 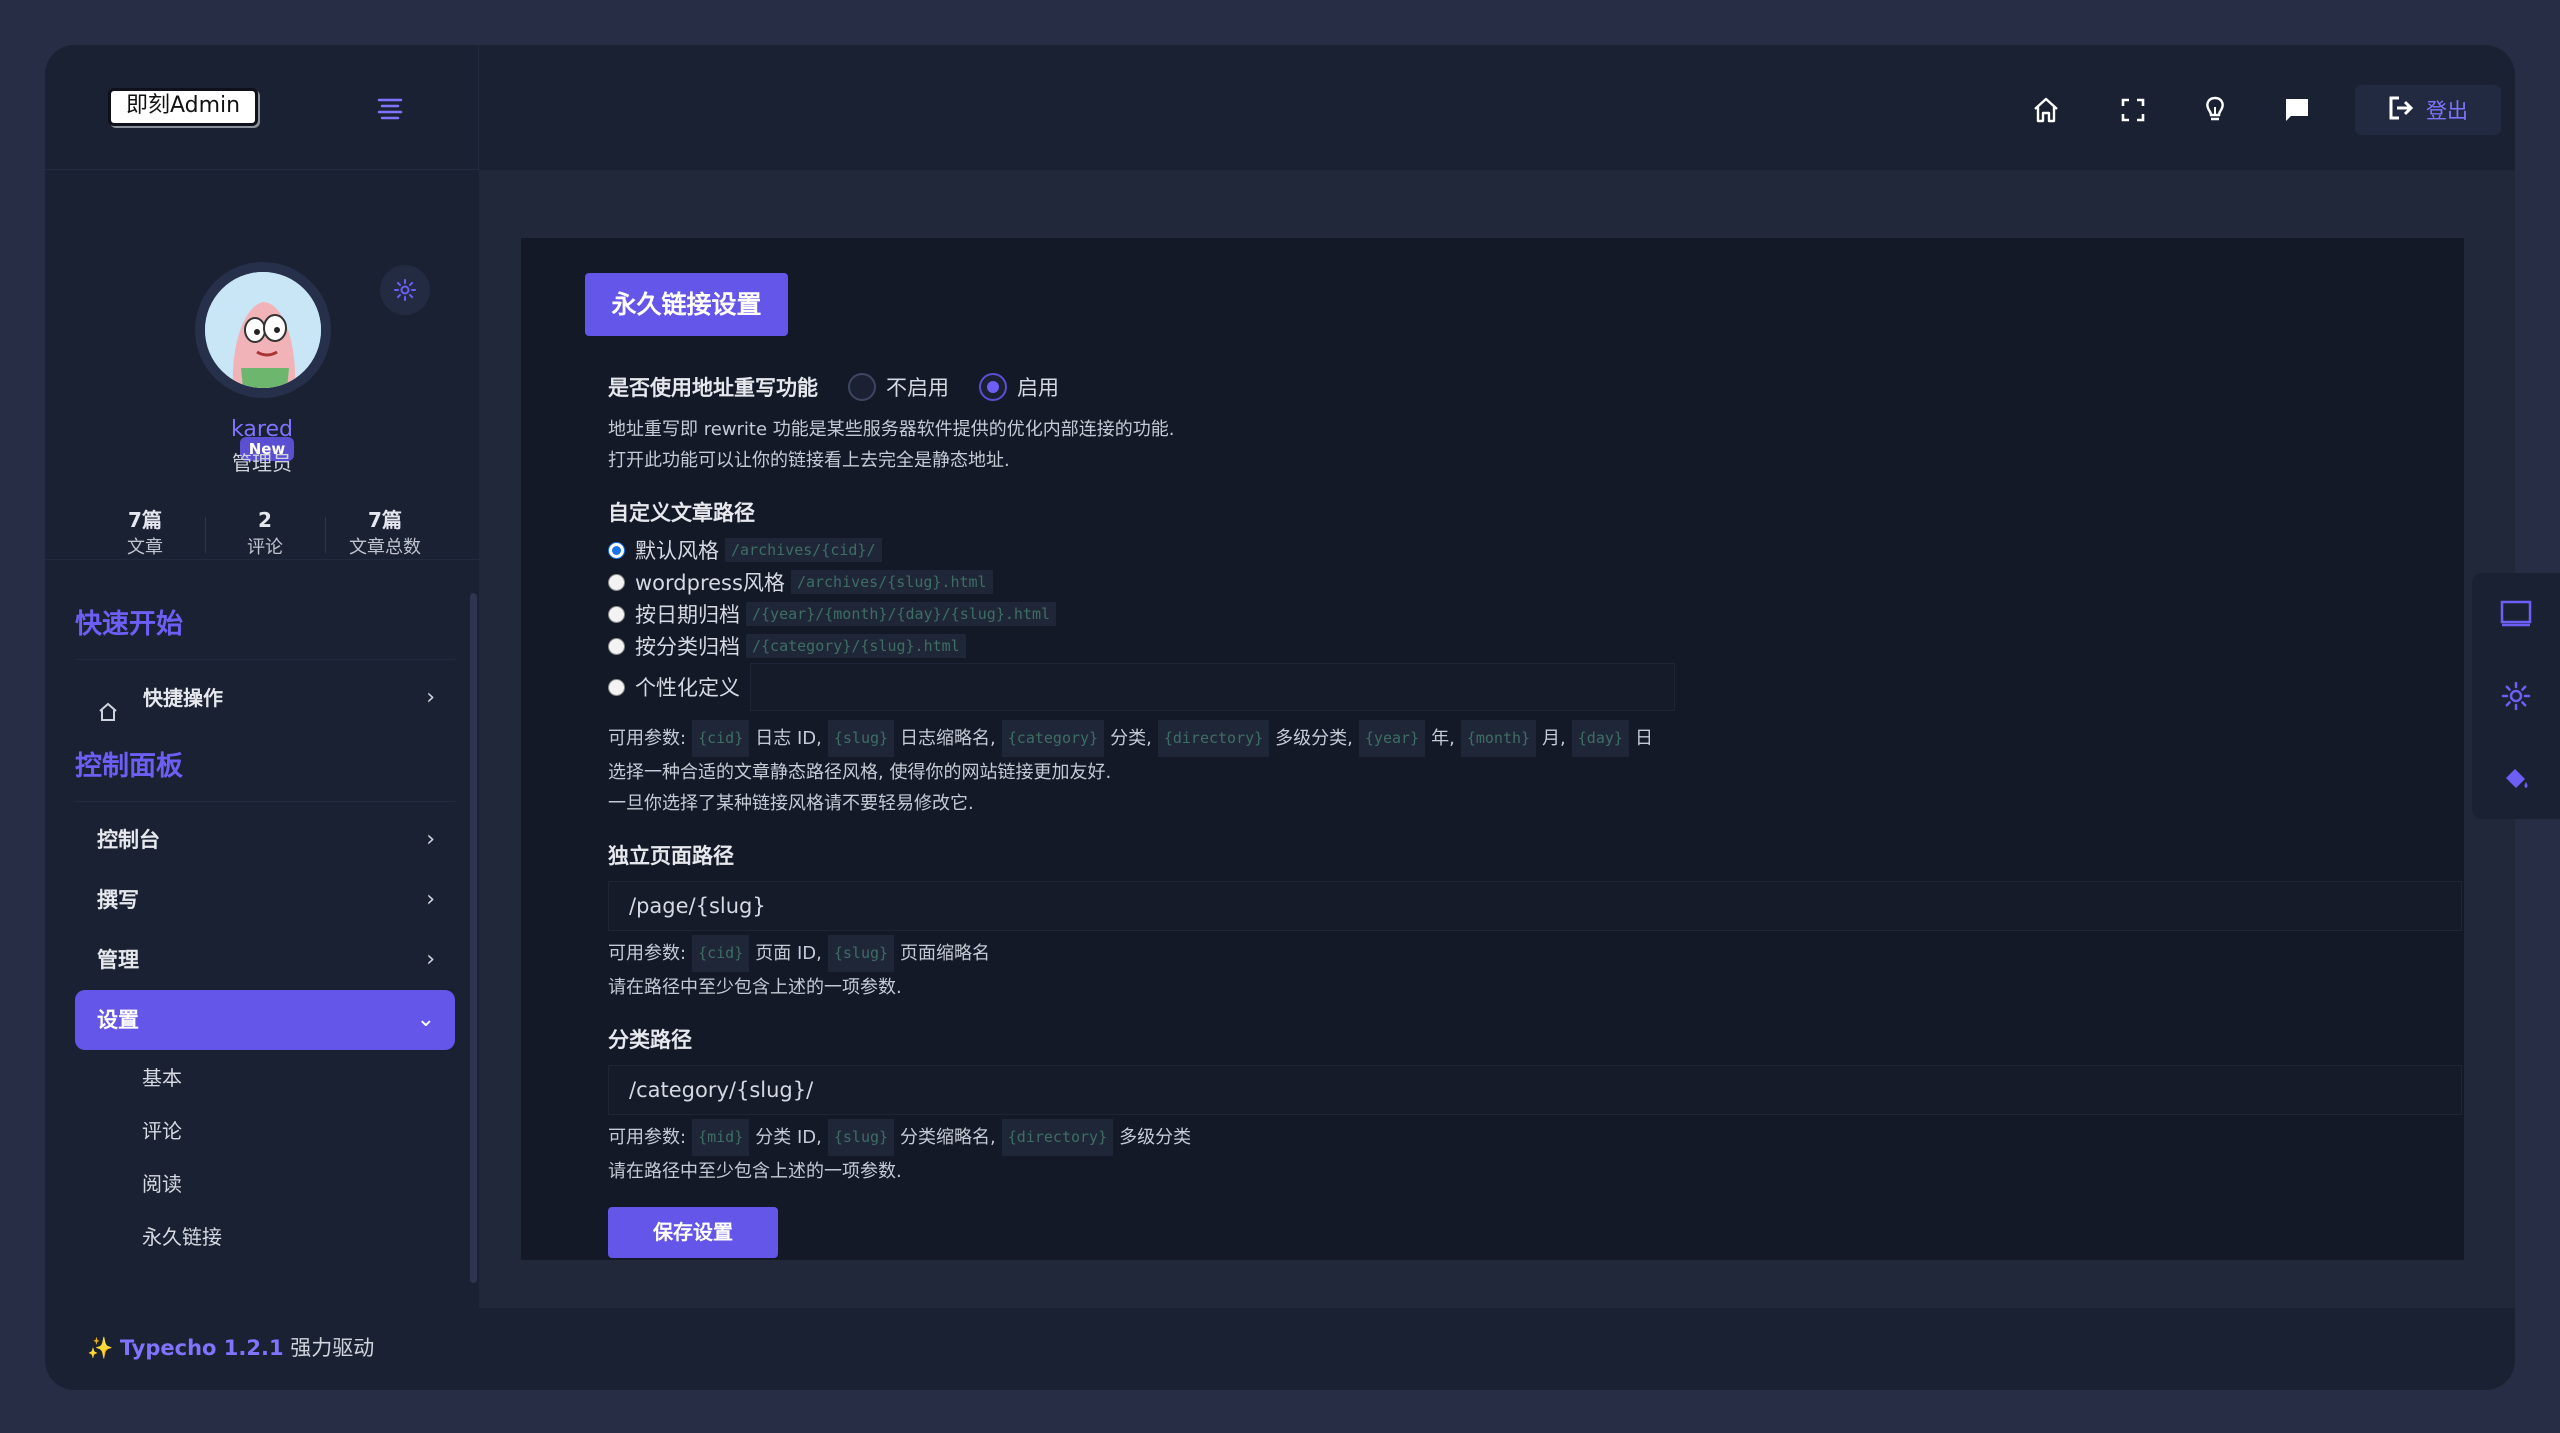 I want to click on stat-value: 7篇, so click(x=385, y=520).